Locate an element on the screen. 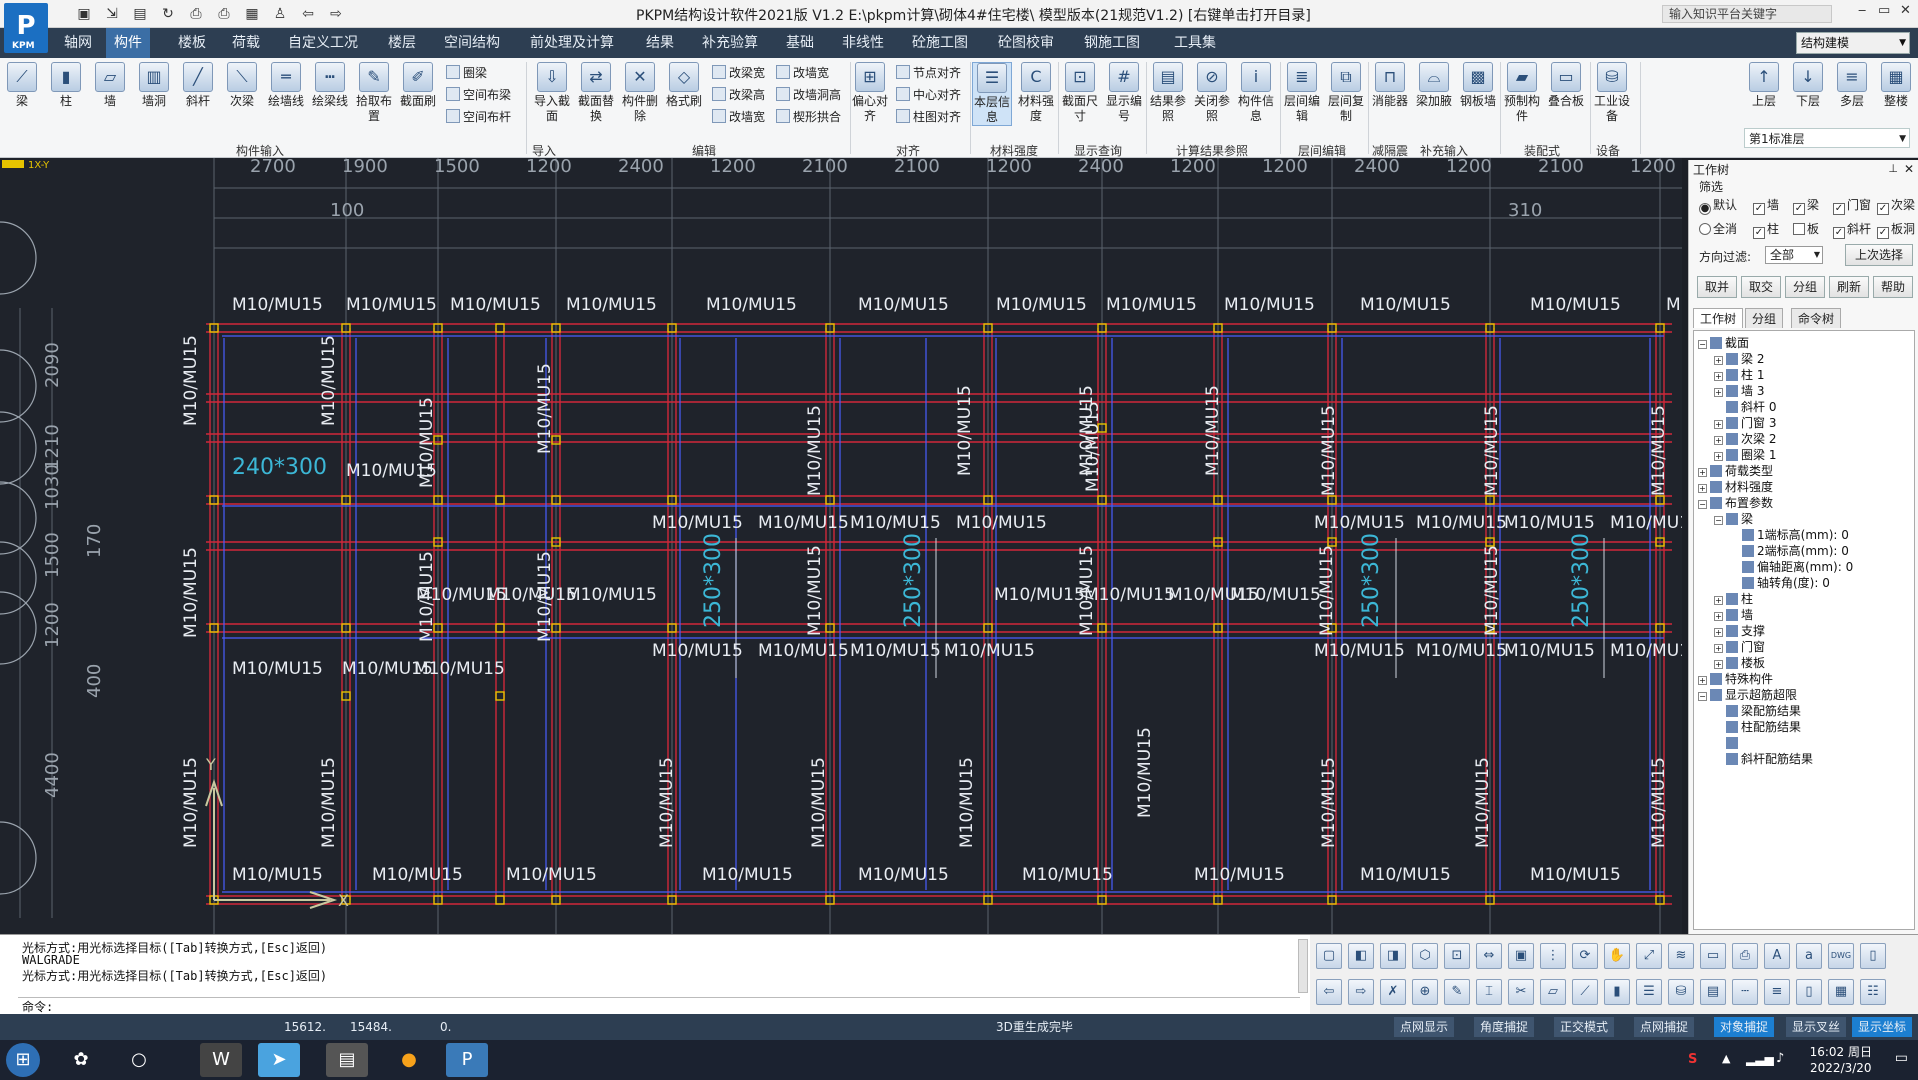 Image resolution: width=1918 pixels, height=1080 pixels. open-icon: ▤ is located at coordinates (140, 14).